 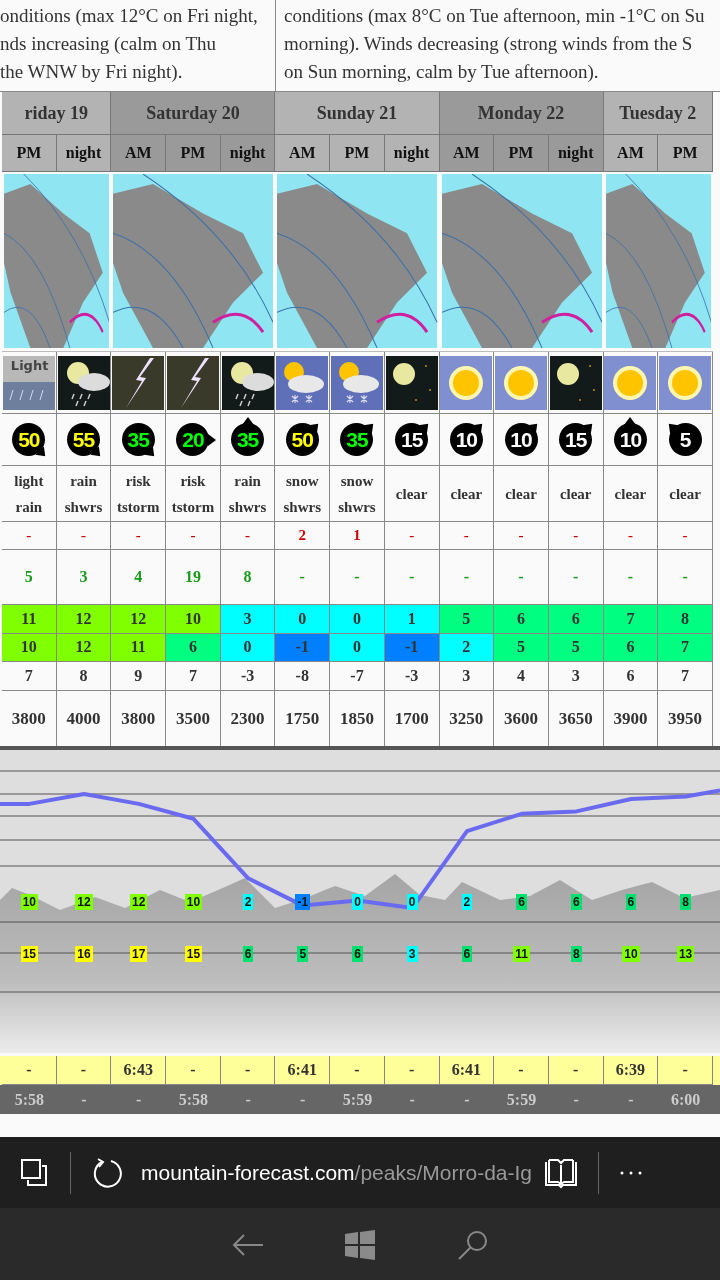 I want to click on book-icon, so click(x=561, y=1172).